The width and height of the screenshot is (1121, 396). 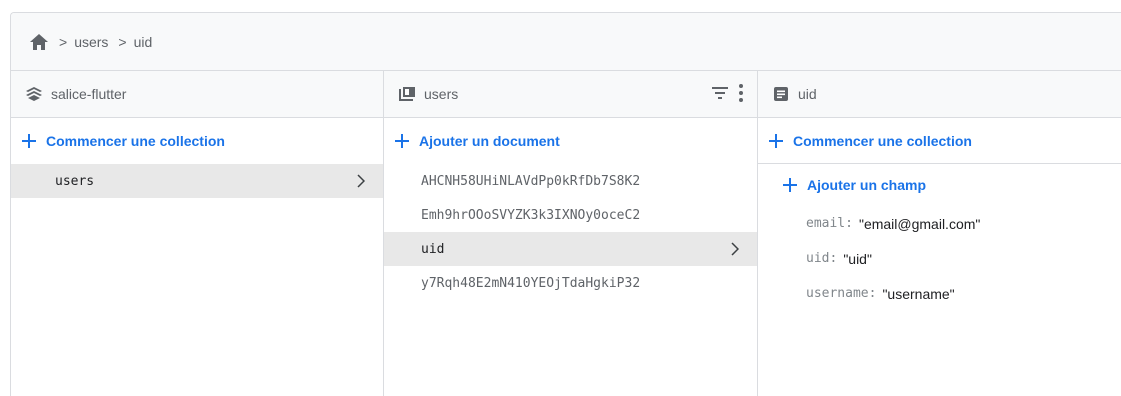 What do you see at coordinates (407, 94) in the screenshot?
I see `collection-icon` at bounding box center [407, 94].